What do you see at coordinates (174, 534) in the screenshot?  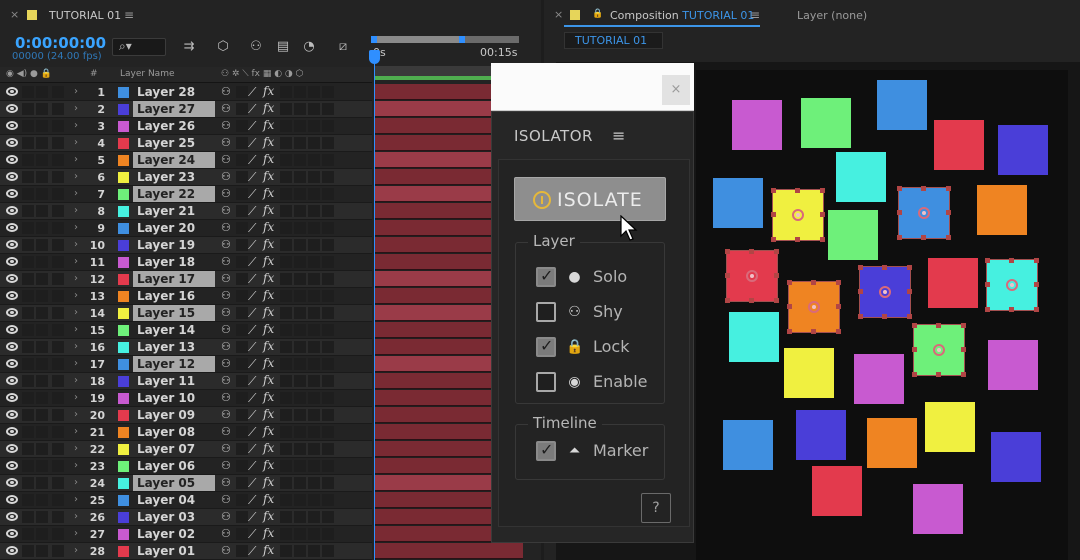 I see `layer-name: Layer 02` at bounding box center [174, 534].